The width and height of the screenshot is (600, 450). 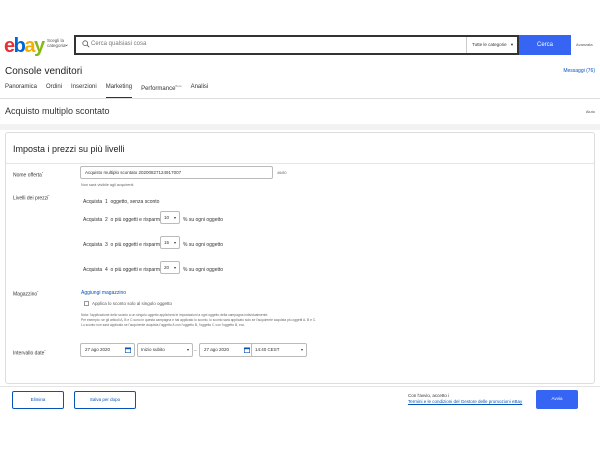 What do you see at coordinates (545, 45) in the screenshot?
I see `search-button: Cerca` at bounding box center [545, 45].